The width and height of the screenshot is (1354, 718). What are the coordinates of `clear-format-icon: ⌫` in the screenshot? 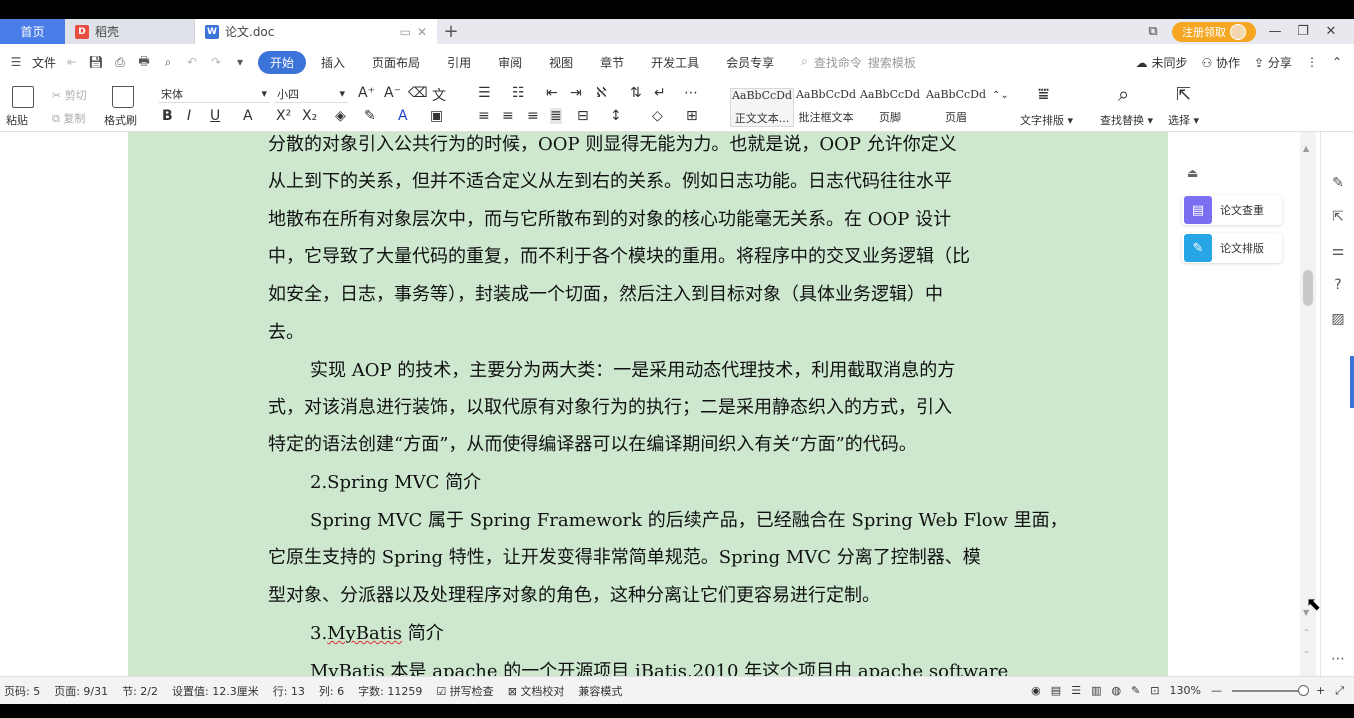 It's located at (418, 93).